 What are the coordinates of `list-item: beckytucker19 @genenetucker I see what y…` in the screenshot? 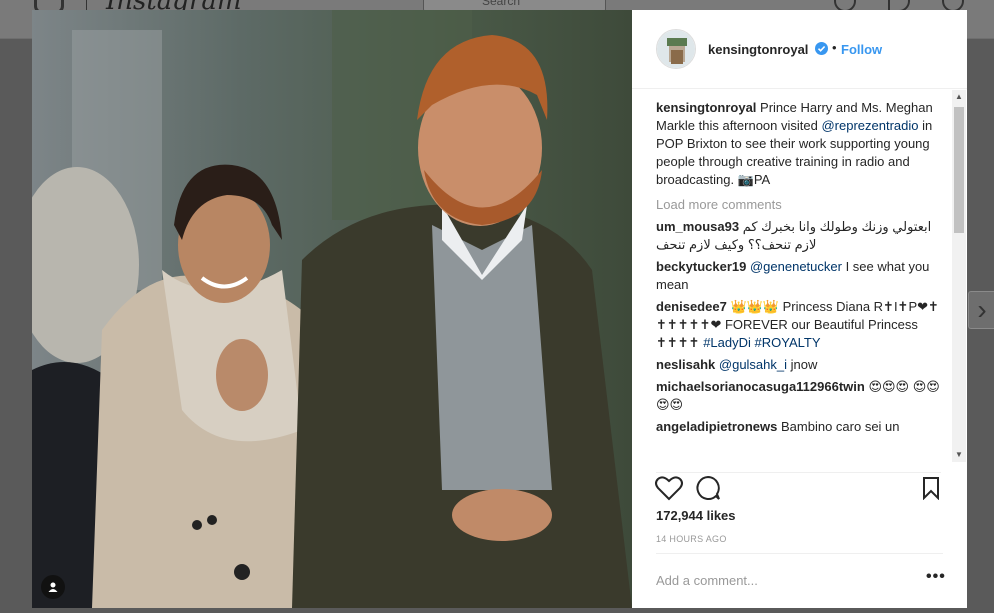 It's located at (798, 276).